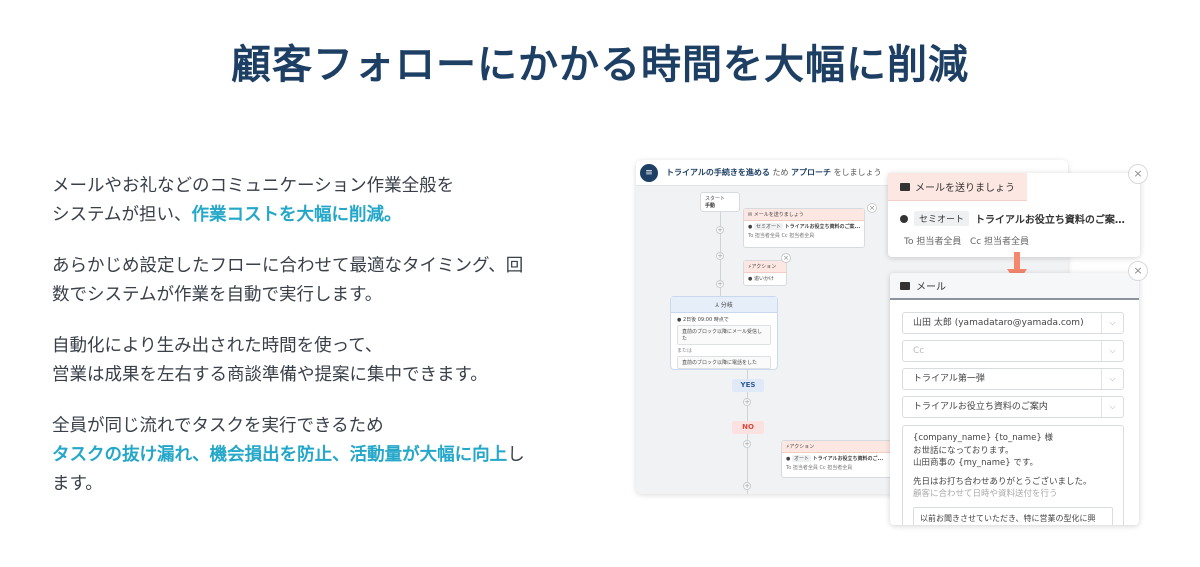  I want to click on mail-node-tag-label: メールを送りましょう, so click(778, 215).